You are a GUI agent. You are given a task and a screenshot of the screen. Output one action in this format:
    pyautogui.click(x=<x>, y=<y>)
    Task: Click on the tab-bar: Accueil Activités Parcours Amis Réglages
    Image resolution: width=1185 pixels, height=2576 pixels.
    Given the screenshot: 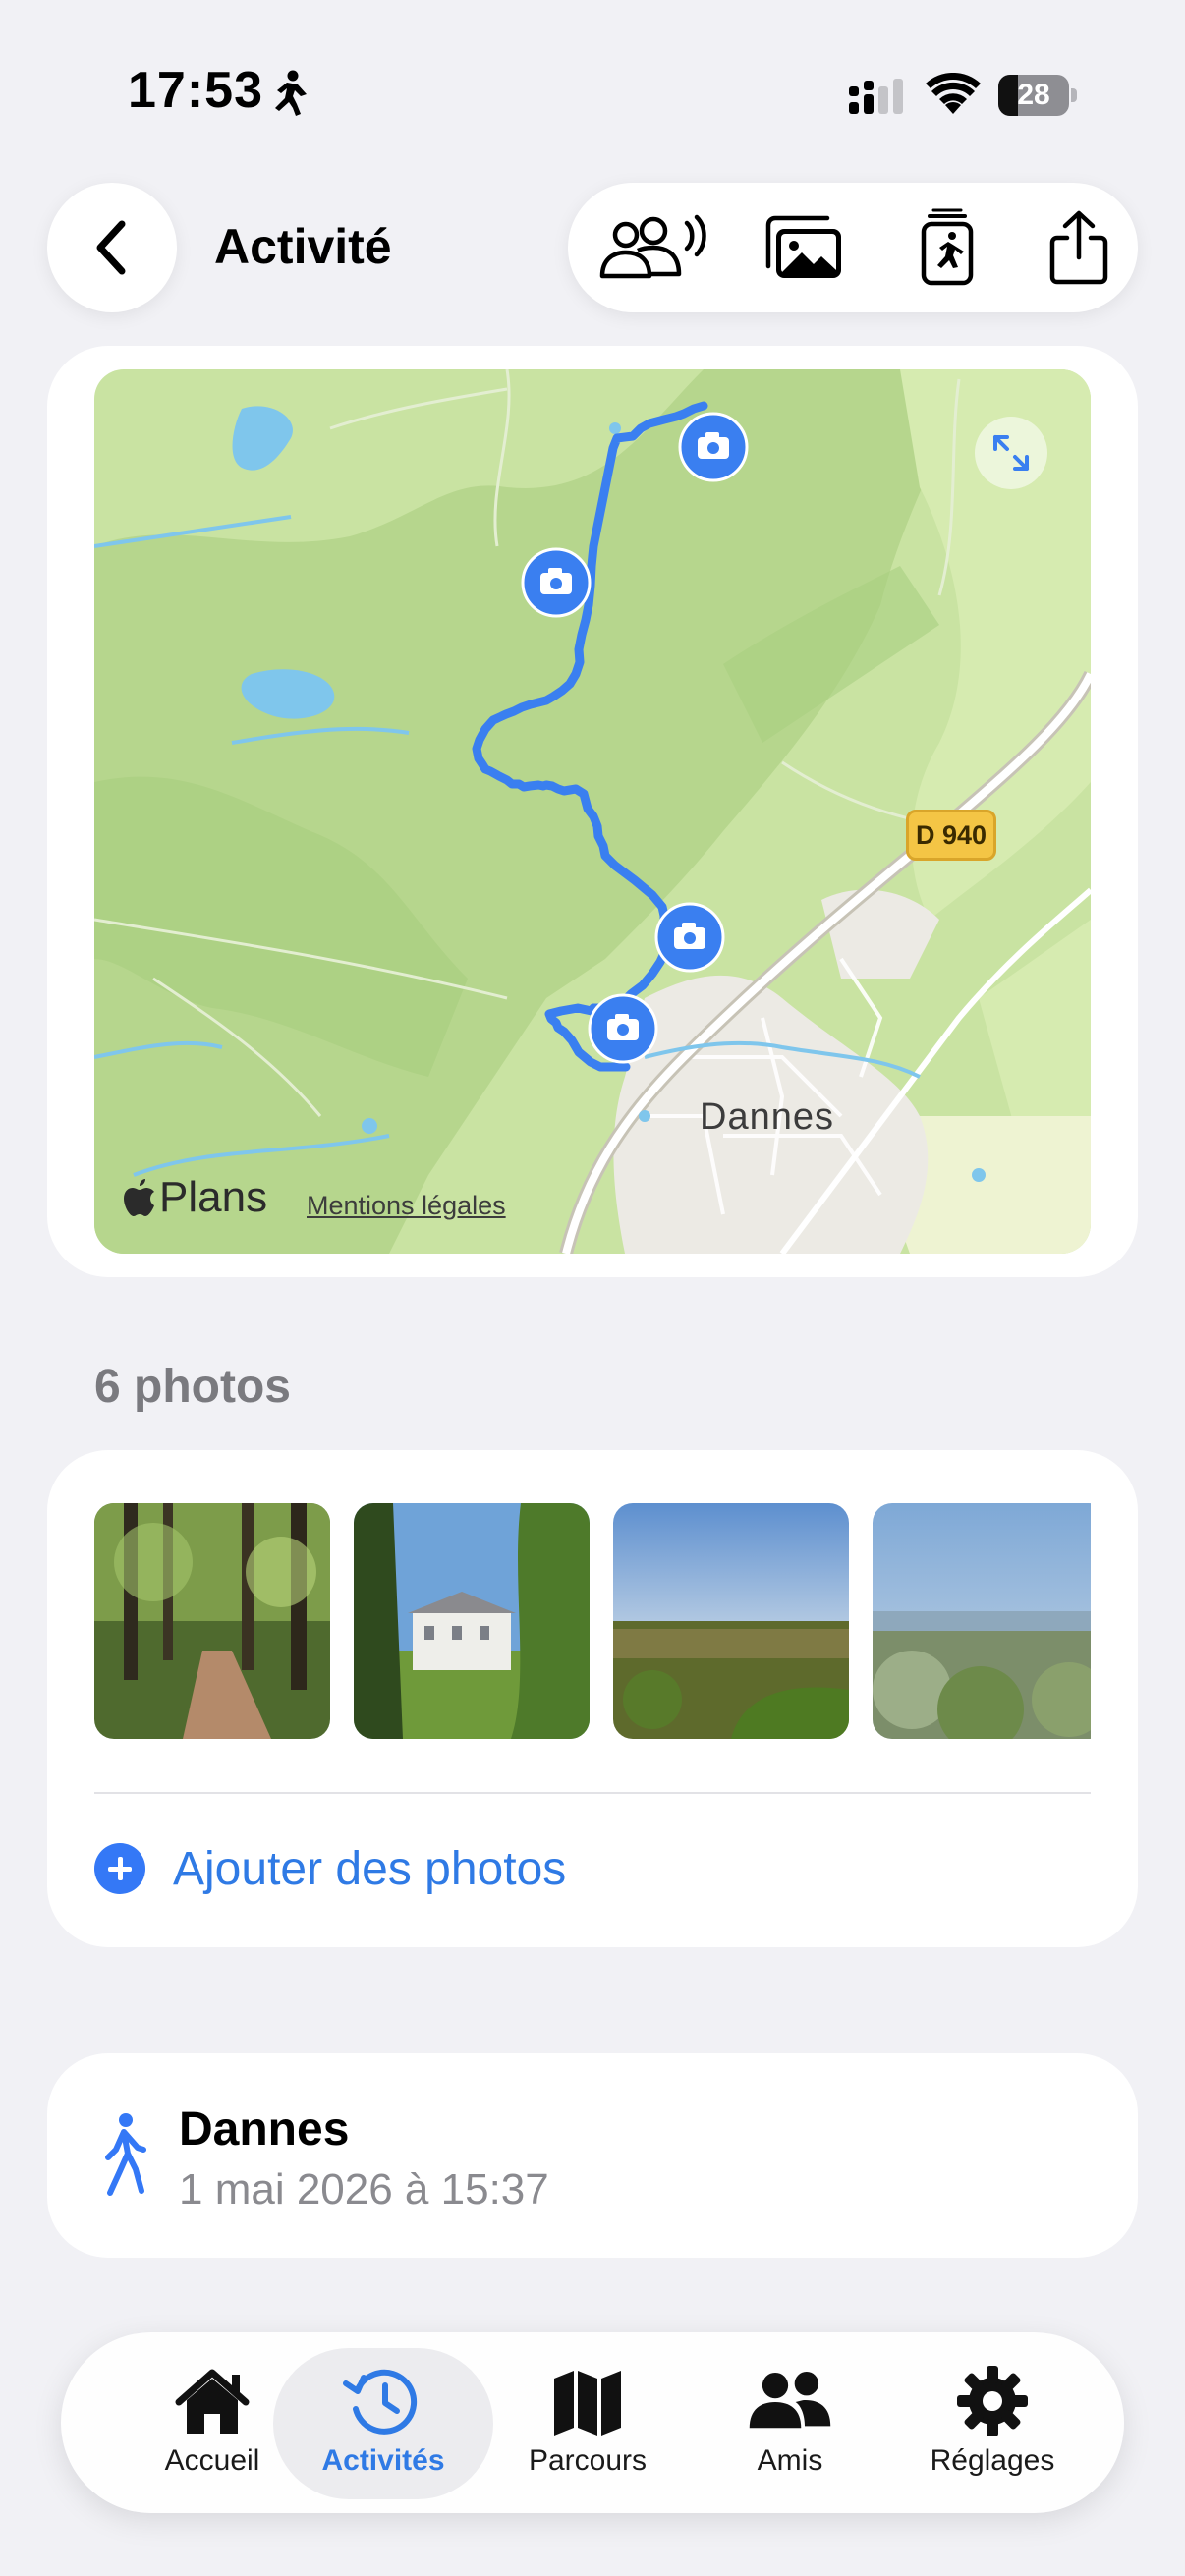 What is the action you would take?
    pyautogui.click(x=592, y=2422)
    